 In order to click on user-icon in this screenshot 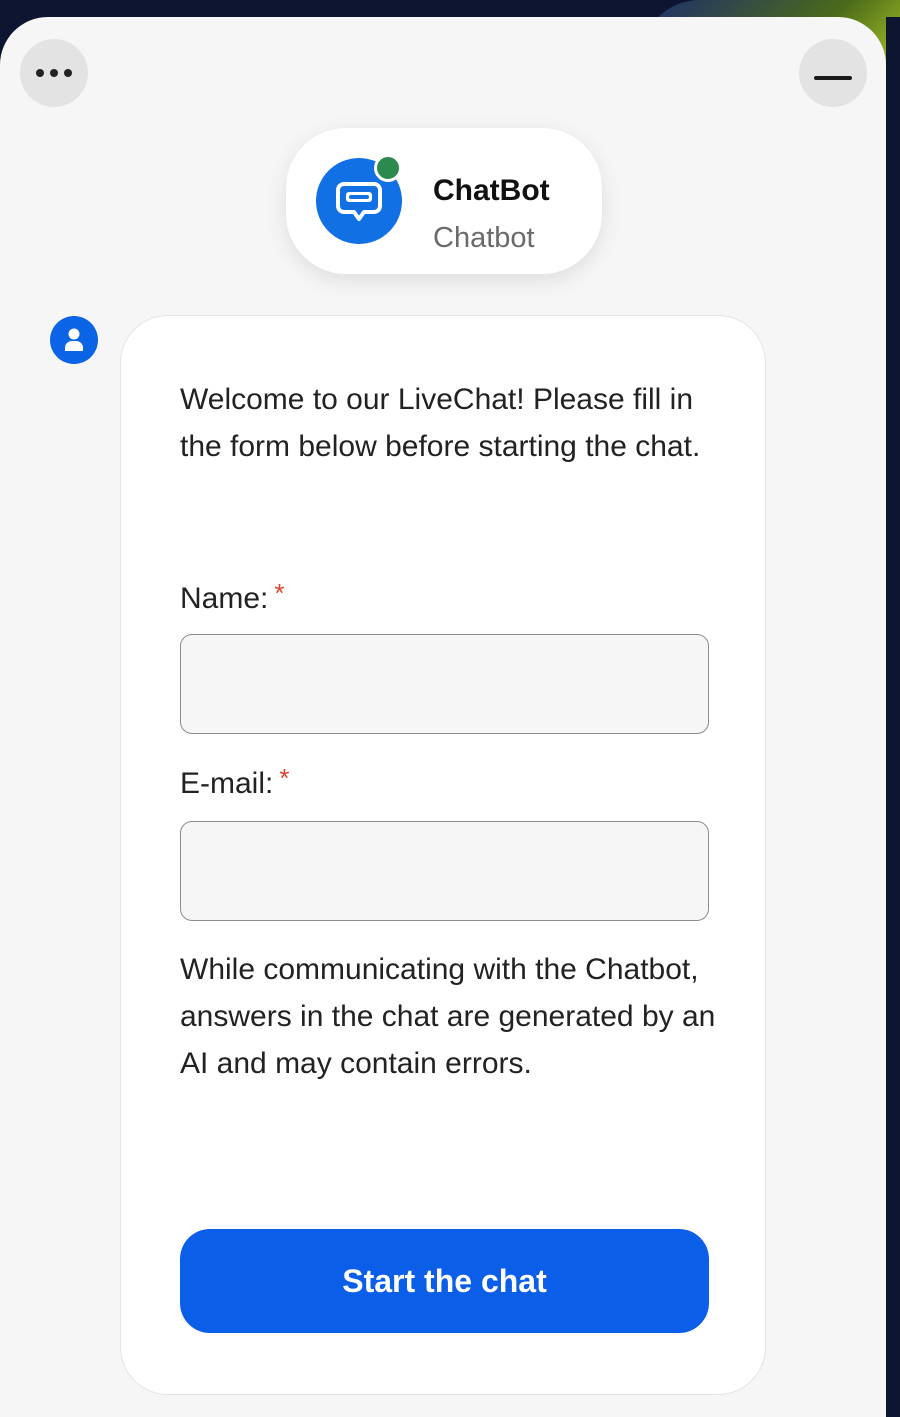, I will do `click(74, 339)`.